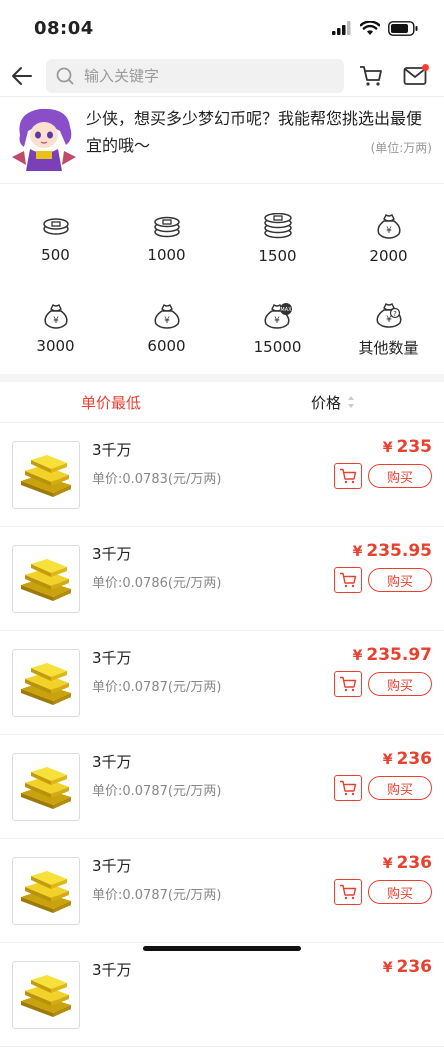 Image resolution: width=444 pixels, height=1047 pixels. I want to click on sort-price: 价格, so click(333, 402).